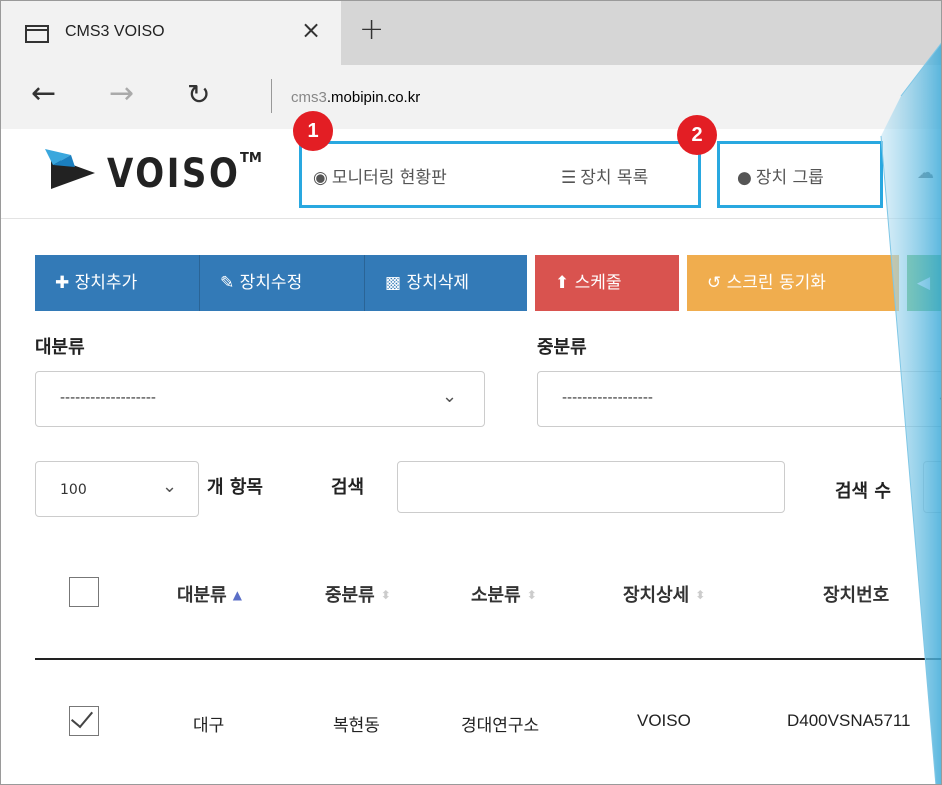 The width and height of the screenshot is (942, 785). What do you see at coordinates (209, 726) in the screenshot?
I see `cell-major: 대구` at bounding box center [209, 726].